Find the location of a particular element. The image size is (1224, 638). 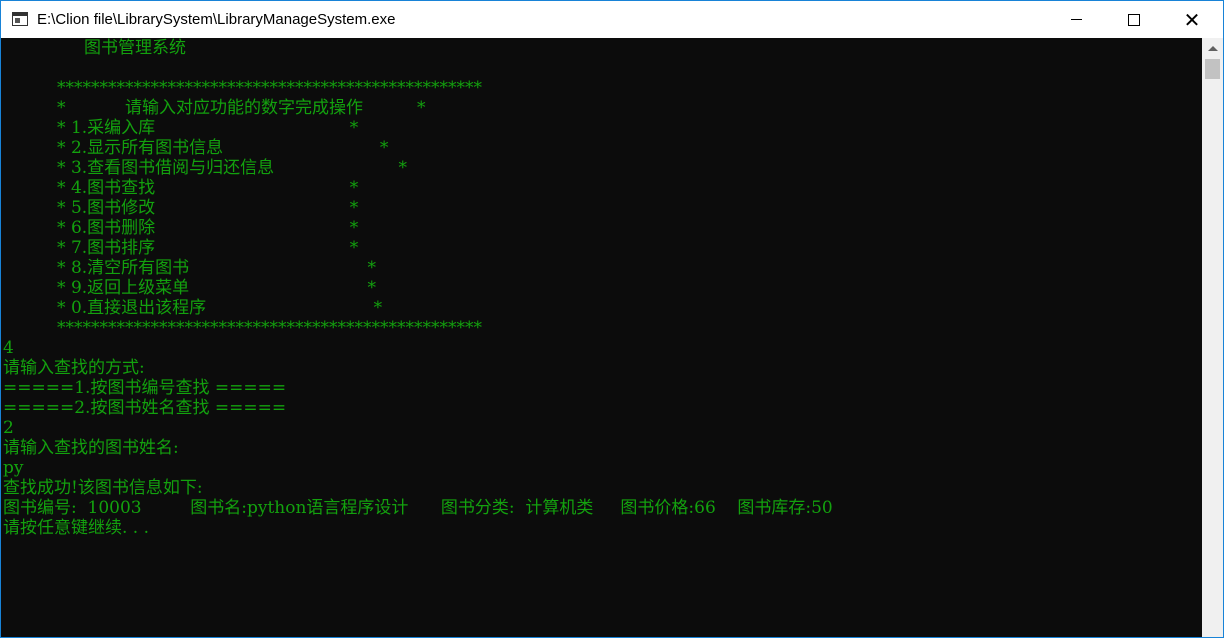

console-line: =====1.按图书编号查找 ===== is located at coordinates (145, 388).